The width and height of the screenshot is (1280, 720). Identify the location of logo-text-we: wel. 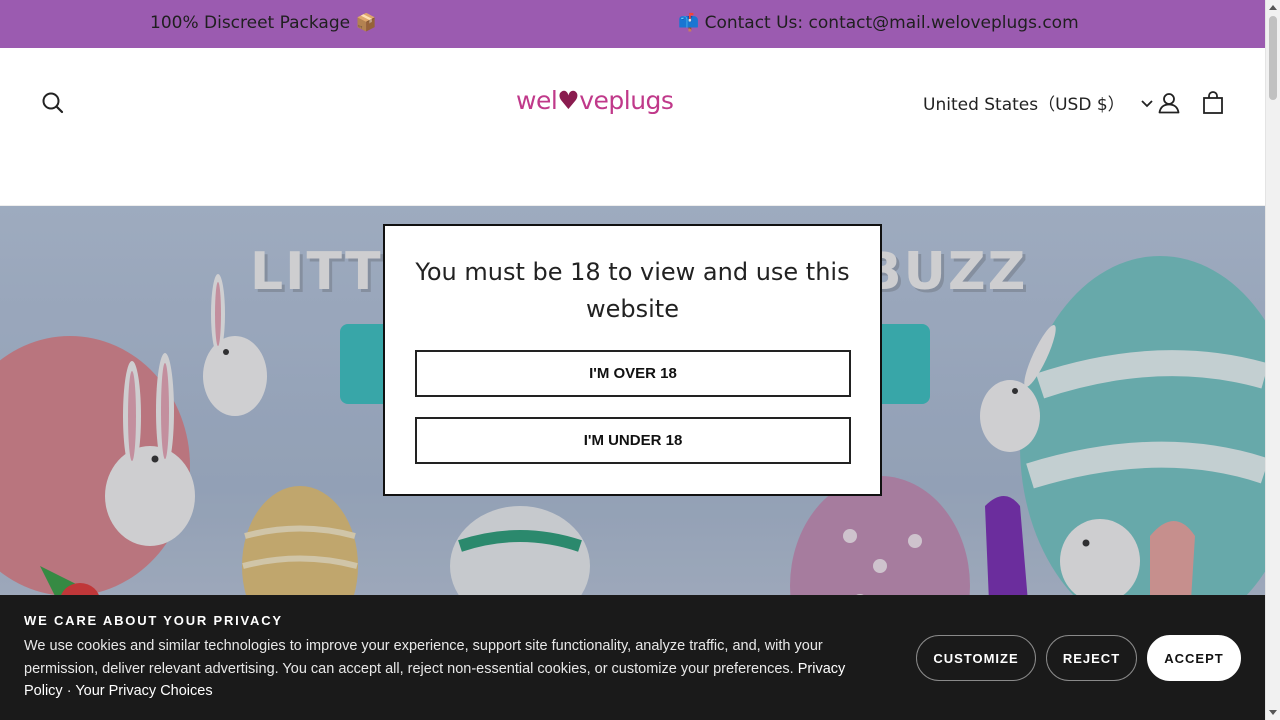
(537, 100).